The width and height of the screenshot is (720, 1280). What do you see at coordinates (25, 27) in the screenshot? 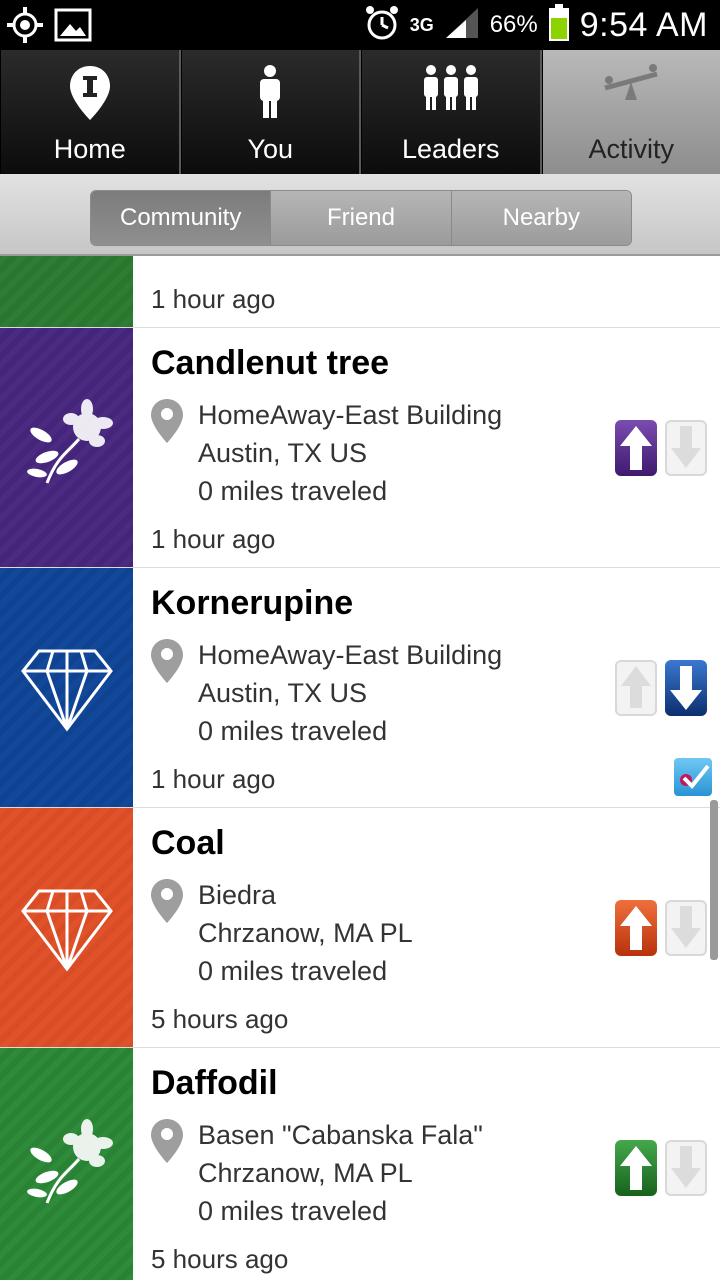
I see `gps-icon` at bounding box center [25, 27].